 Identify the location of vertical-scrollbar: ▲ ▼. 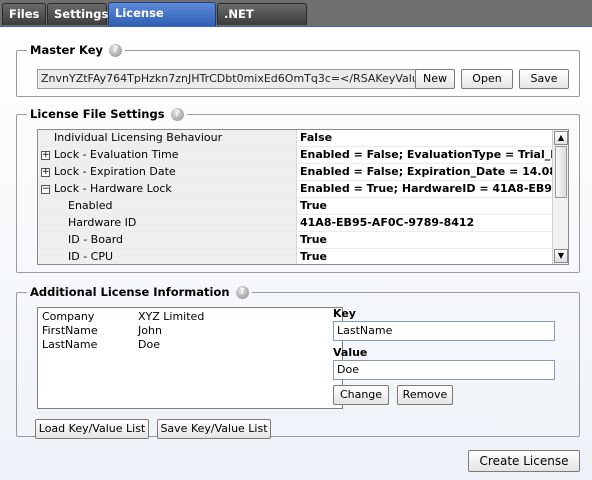
(560, 197).